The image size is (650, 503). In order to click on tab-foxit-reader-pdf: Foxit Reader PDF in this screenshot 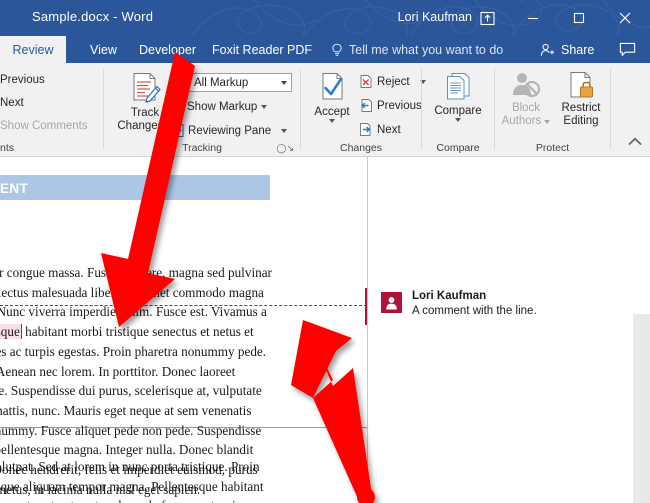, I will do `click(262, 49)`.